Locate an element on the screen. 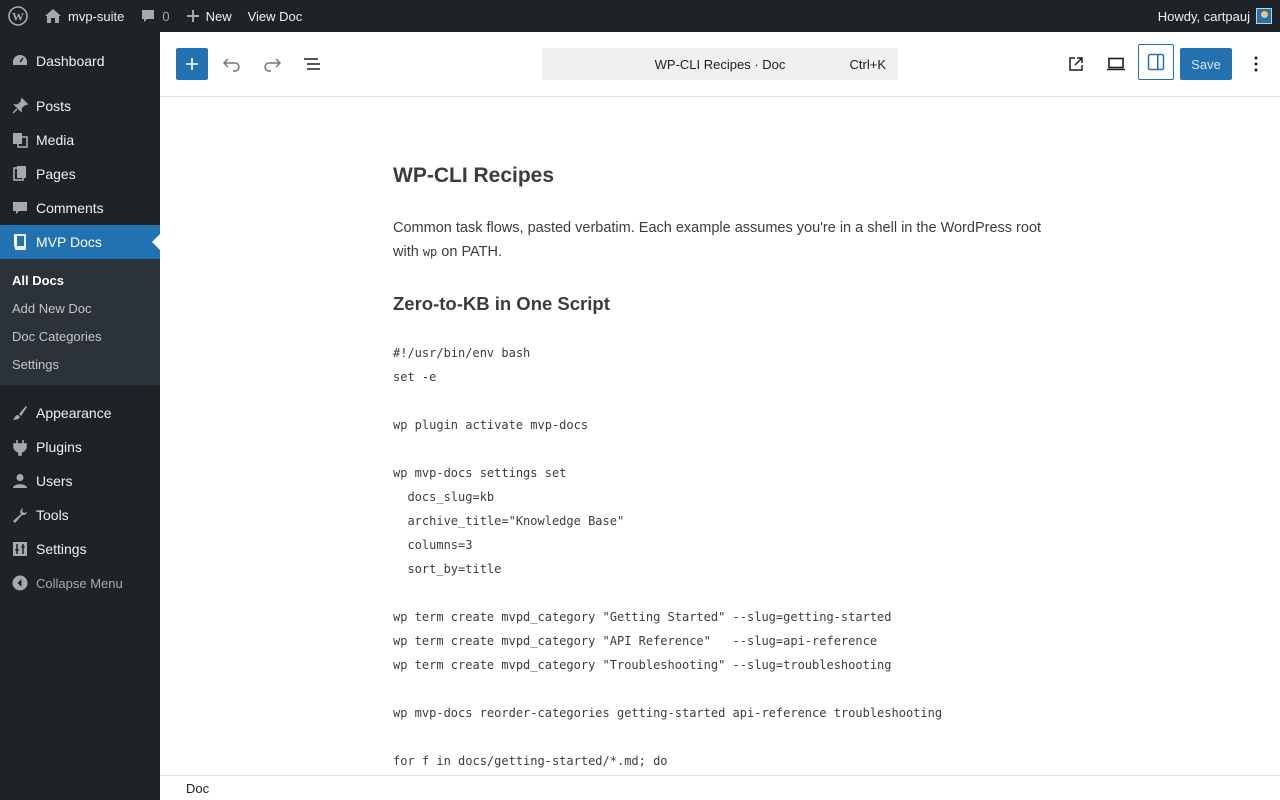  svg-text: W is located at coordinates (18, 17).